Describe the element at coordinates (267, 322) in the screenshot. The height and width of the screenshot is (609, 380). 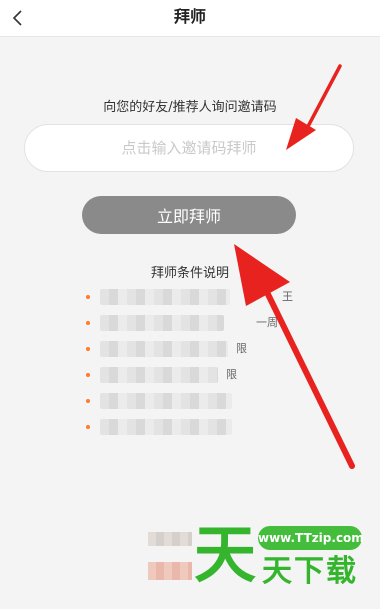
I see `rule-text-fragment: 一周` at that location.